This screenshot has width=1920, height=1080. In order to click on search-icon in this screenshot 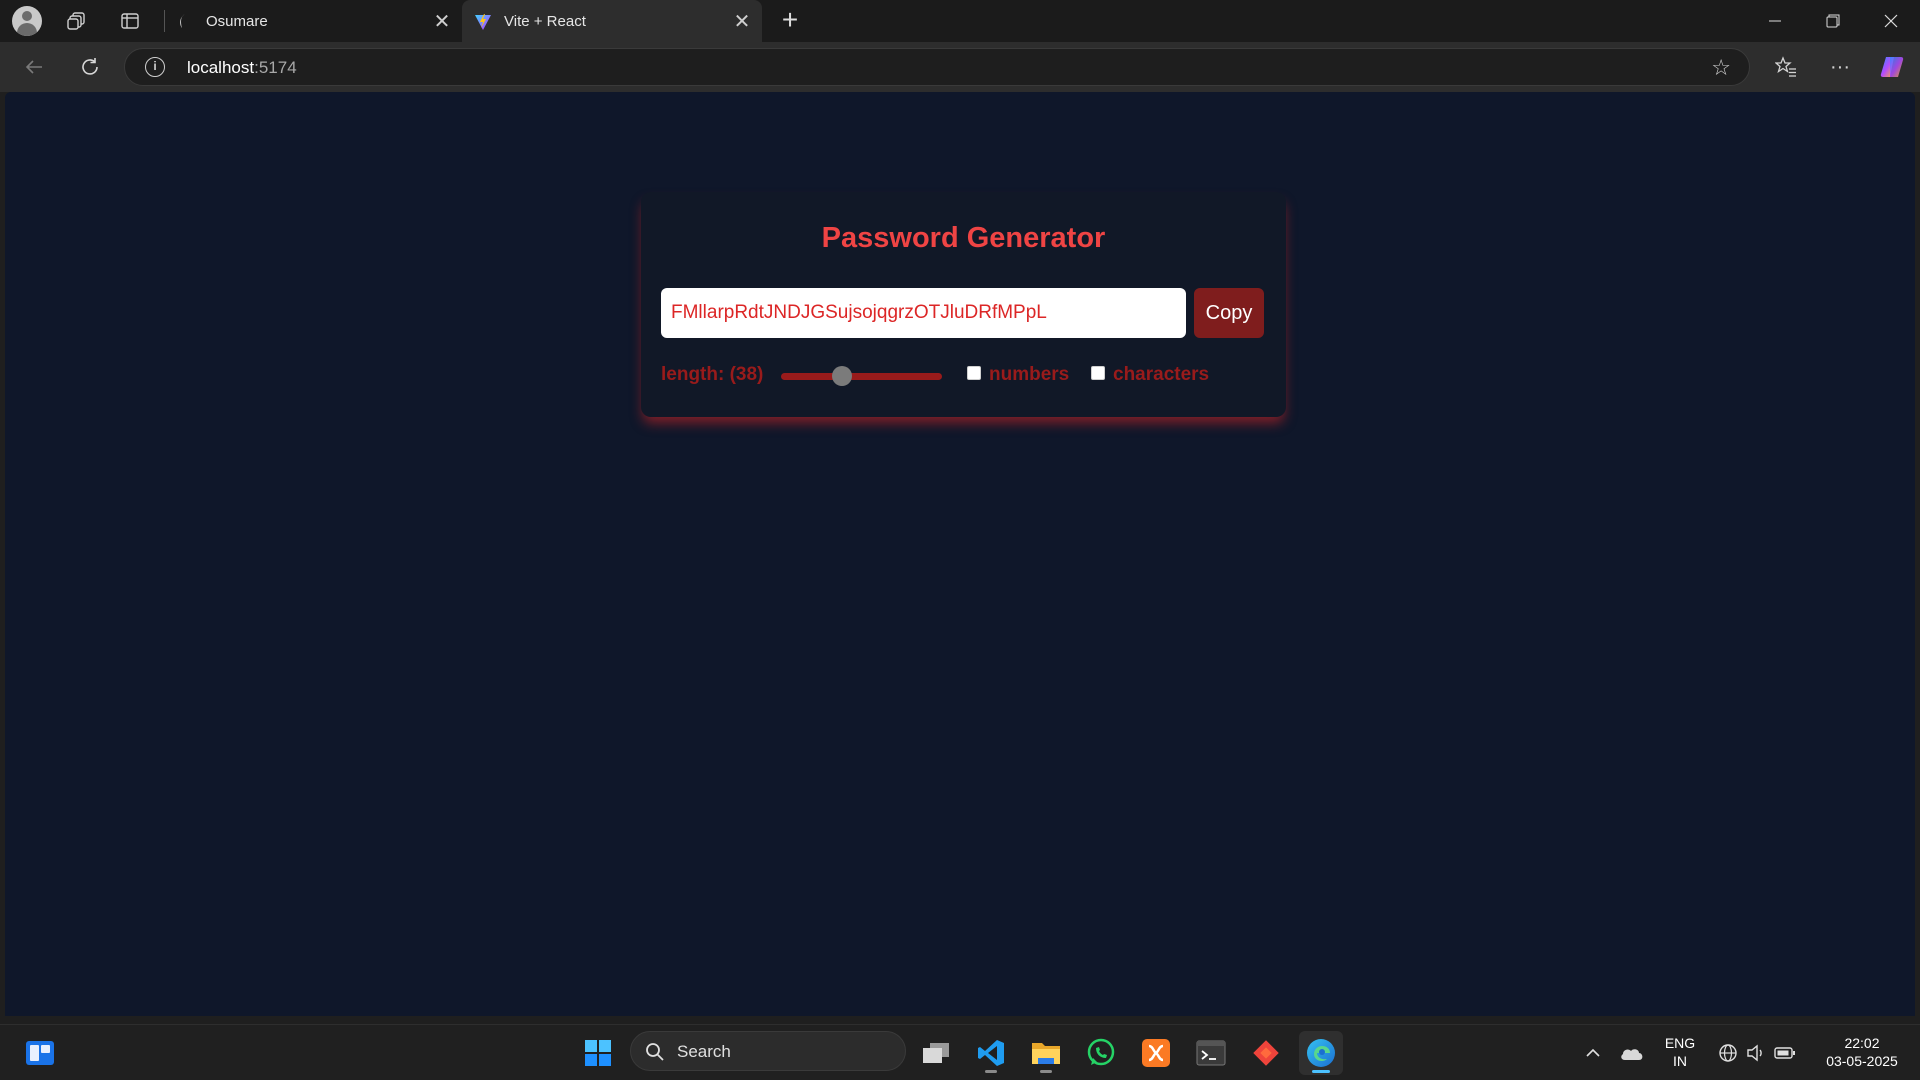, I will do `click(655, 1052)`.